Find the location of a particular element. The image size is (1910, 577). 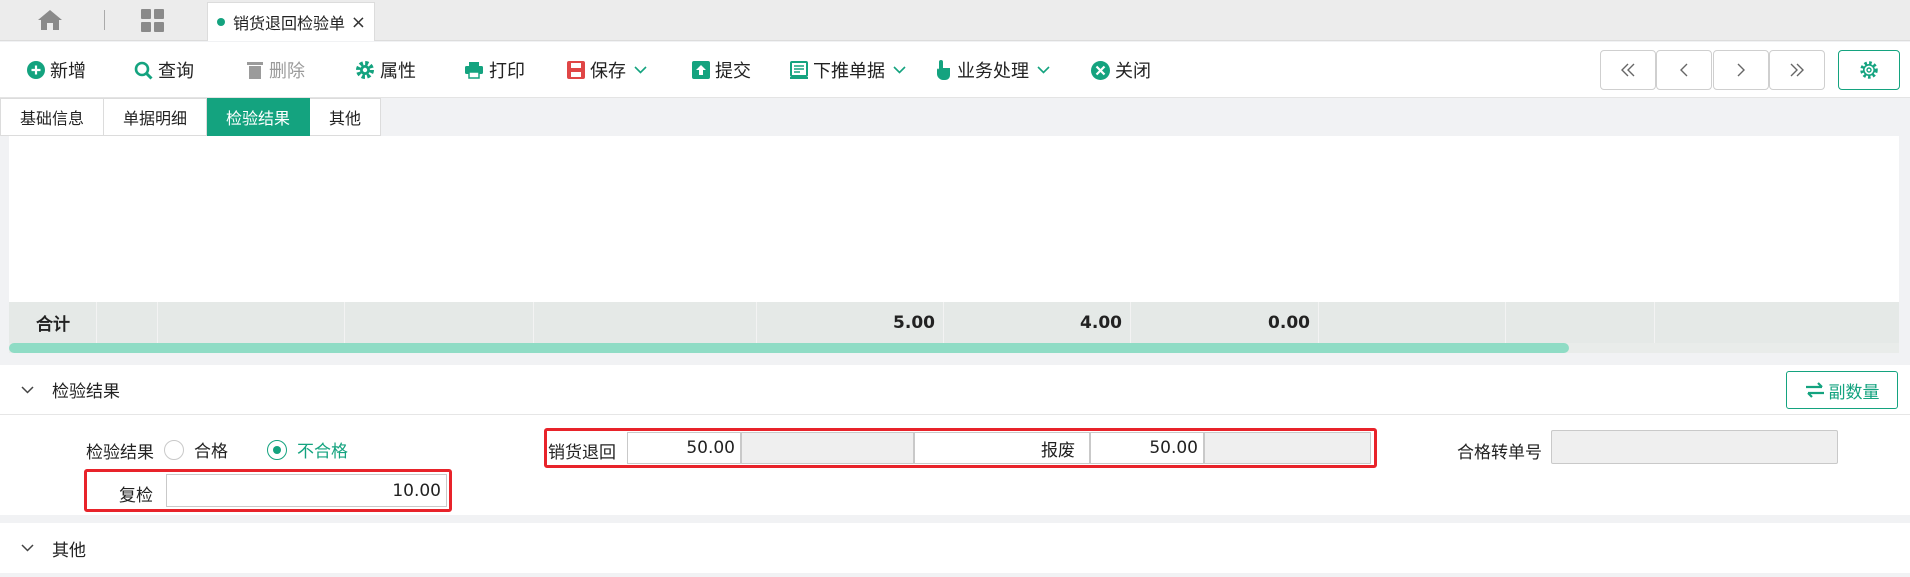

total-value: 0.00 is located at coordinates (1225, 322).